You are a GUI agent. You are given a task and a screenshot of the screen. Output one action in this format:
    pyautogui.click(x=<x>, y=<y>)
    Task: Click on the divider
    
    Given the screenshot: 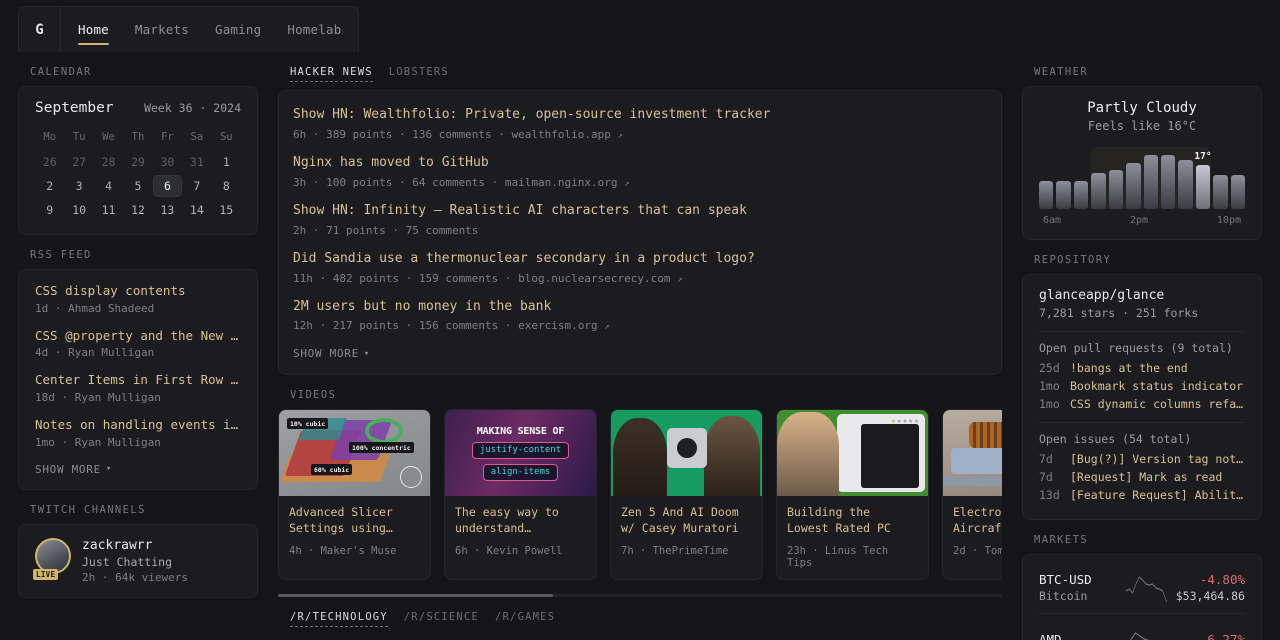 What is the action you would take?
    pyautogui.click(x=1142, y=331)
    